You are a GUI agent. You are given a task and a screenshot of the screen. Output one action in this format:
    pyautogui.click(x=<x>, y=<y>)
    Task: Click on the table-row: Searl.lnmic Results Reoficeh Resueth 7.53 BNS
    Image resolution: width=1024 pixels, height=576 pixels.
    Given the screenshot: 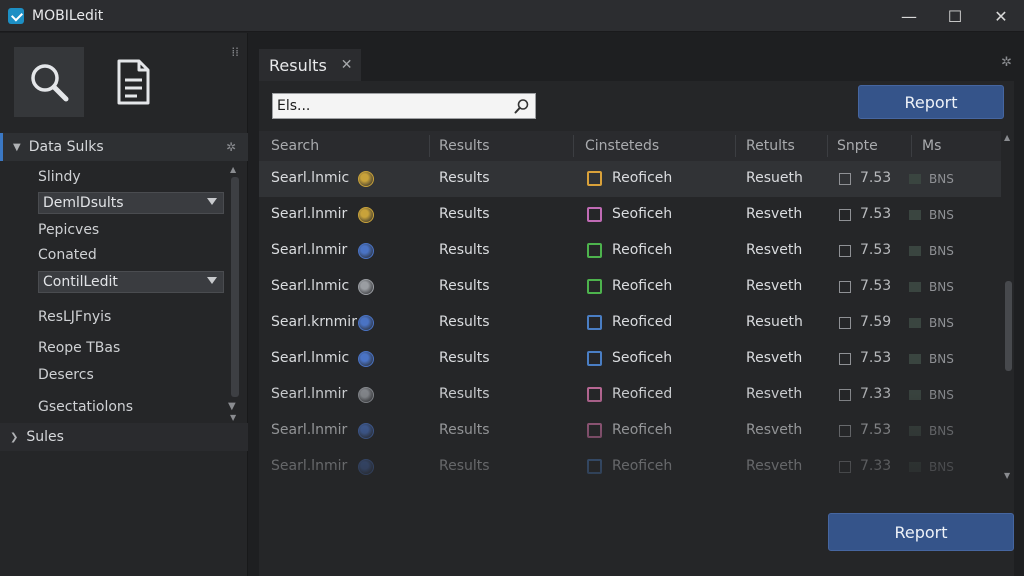 What is the action you would take?
    pyautogui.click(x=630, y=179)
    